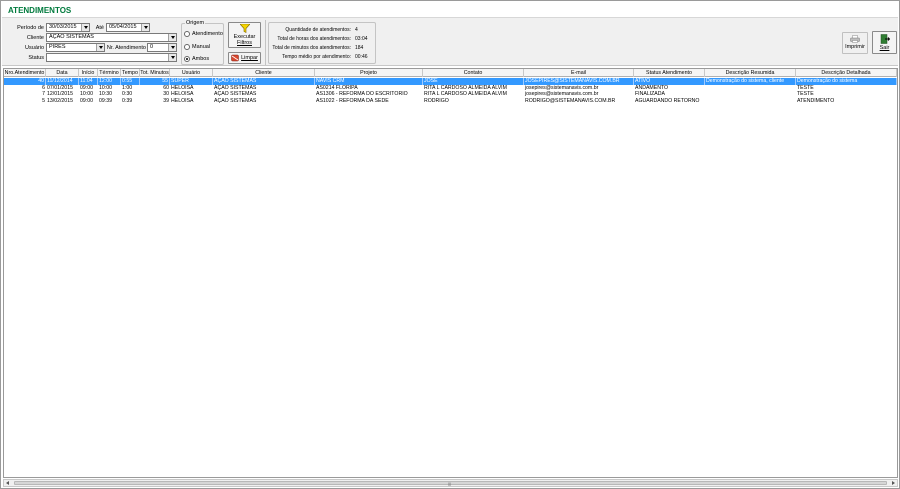  What do you see at coordinates (195, 23) in the screenshot?
I see `origem-legend: Origem` at bounding box center [195, 23].